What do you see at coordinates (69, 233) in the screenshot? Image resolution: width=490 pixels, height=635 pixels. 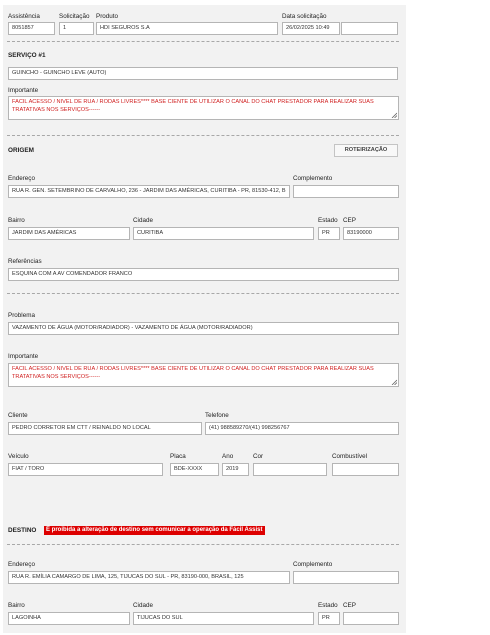 I see `origem-bairro-field: JARDIM DAS AMÉRICAS` at bounding box center [69, 233].